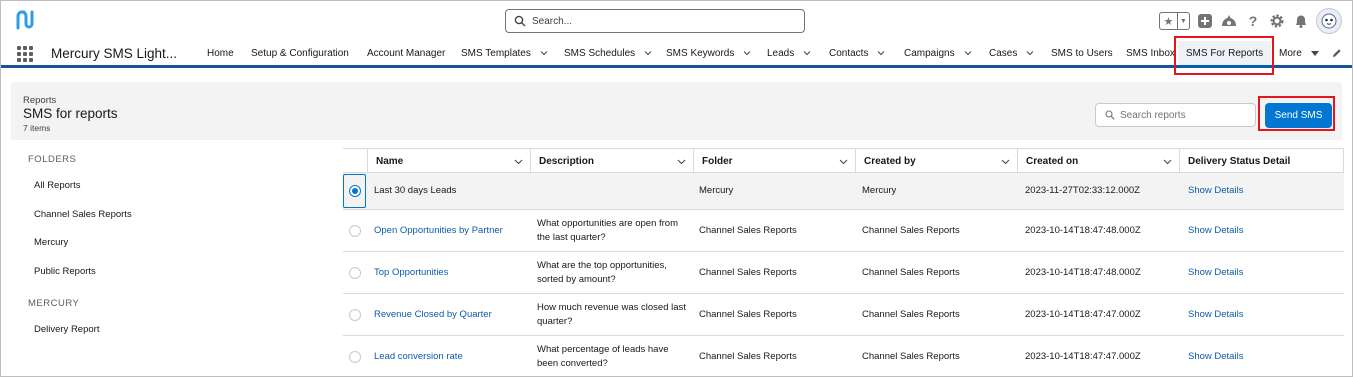 The width and height of the screenshot is (1353, 377). What do you see at coordinates (52, 159) in the screenshot?
I see `folders-heading: FOLDERS` at bounding box center [52, 159].